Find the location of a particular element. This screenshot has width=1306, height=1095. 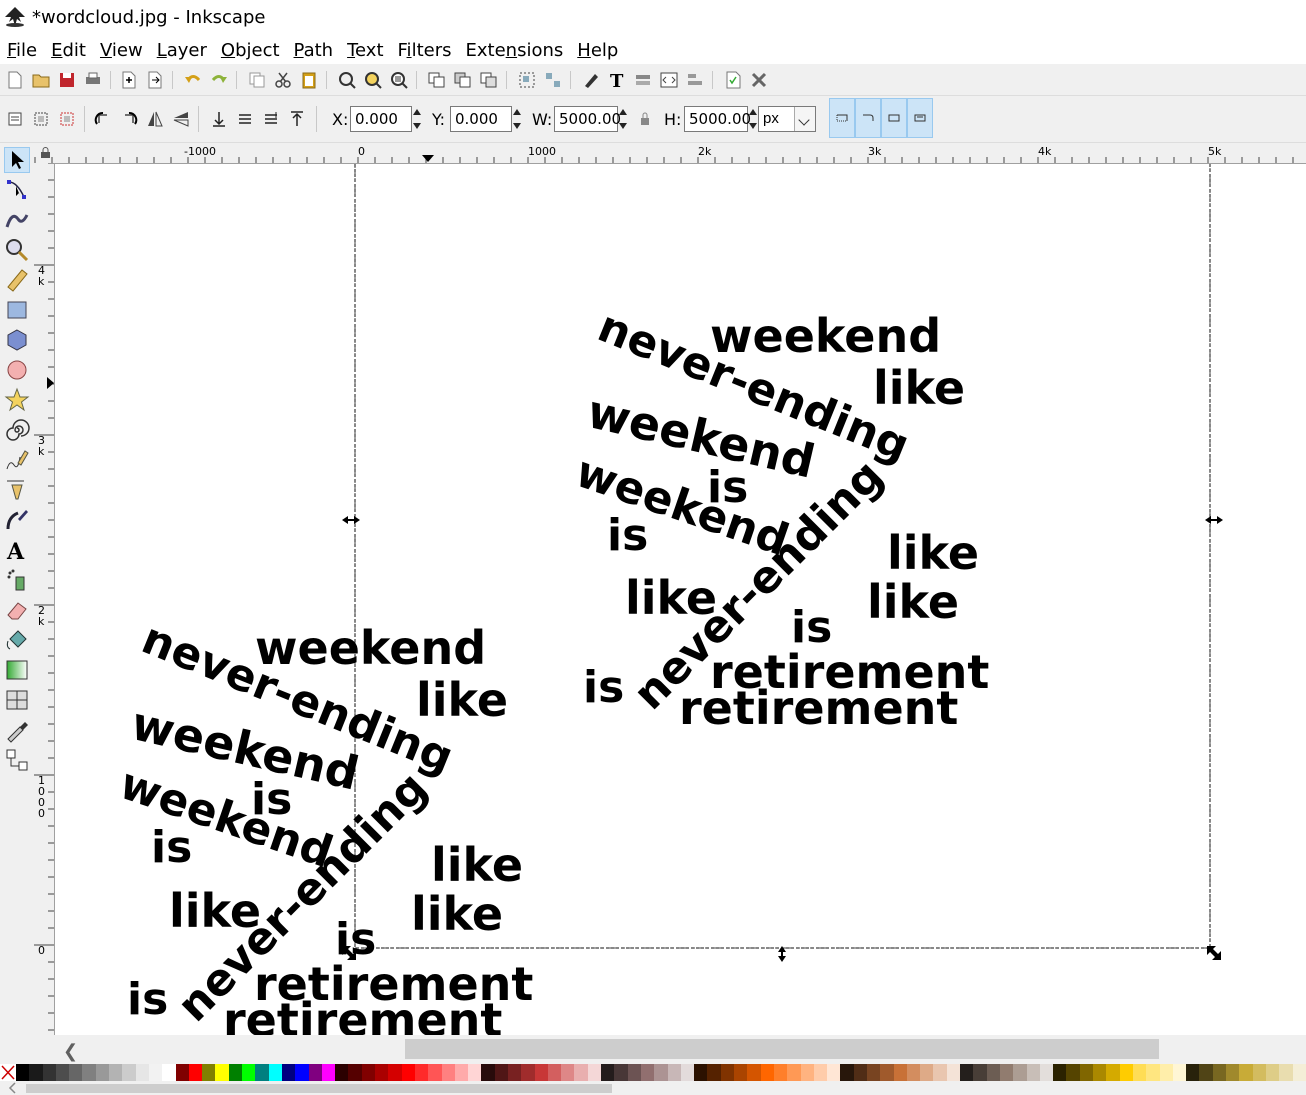

paint-bucket-tool-icon is located at coordinates (17, 640).